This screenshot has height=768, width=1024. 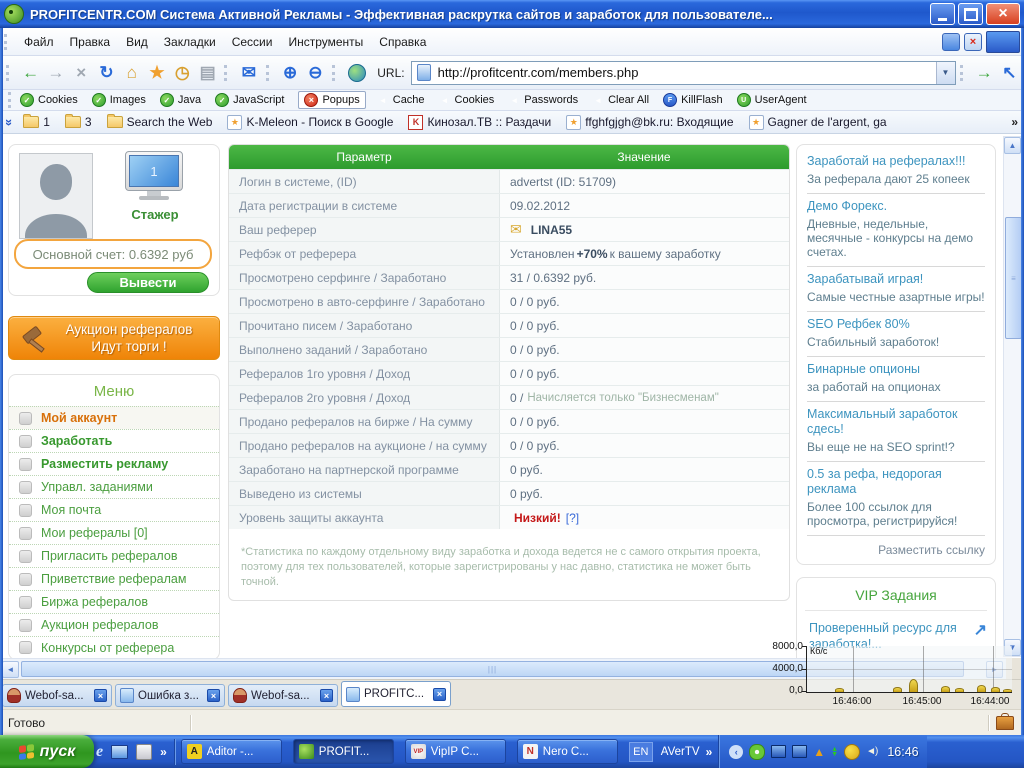 What do you see at coordinates (1013, 278) in the screenshot?
I see `vertical-scroll-thumb: ≡` at bounding box center [1013, 278].